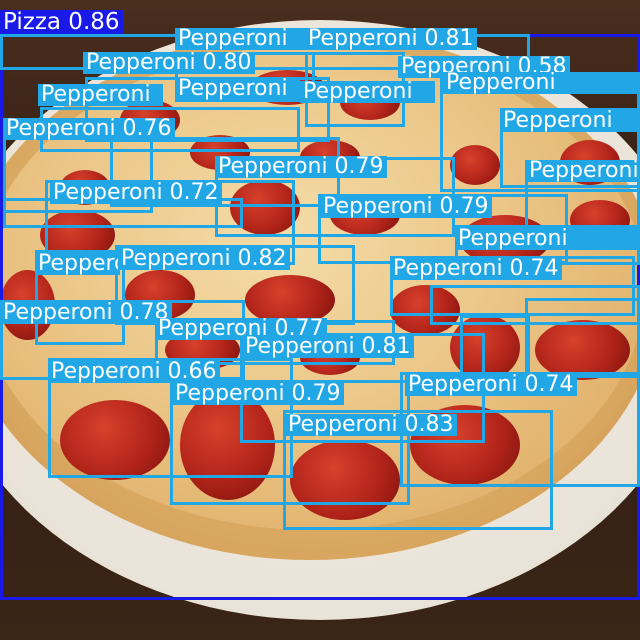  What do you see at coordinates (61, 22) in the screenshot?
I see `pizza-label: Pizza 0.86` at bounding box center [61, 22].